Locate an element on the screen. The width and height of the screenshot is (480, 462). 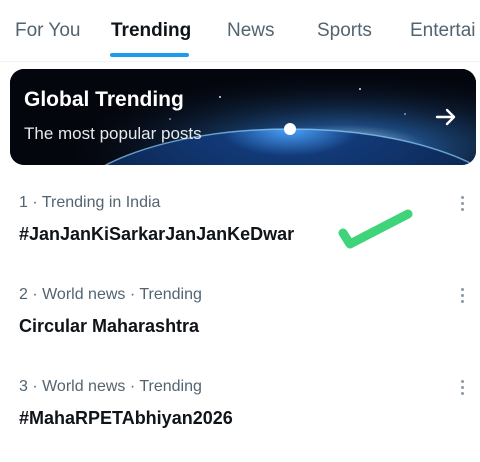
arrow-right-icon is located at coordinates (446, 117).